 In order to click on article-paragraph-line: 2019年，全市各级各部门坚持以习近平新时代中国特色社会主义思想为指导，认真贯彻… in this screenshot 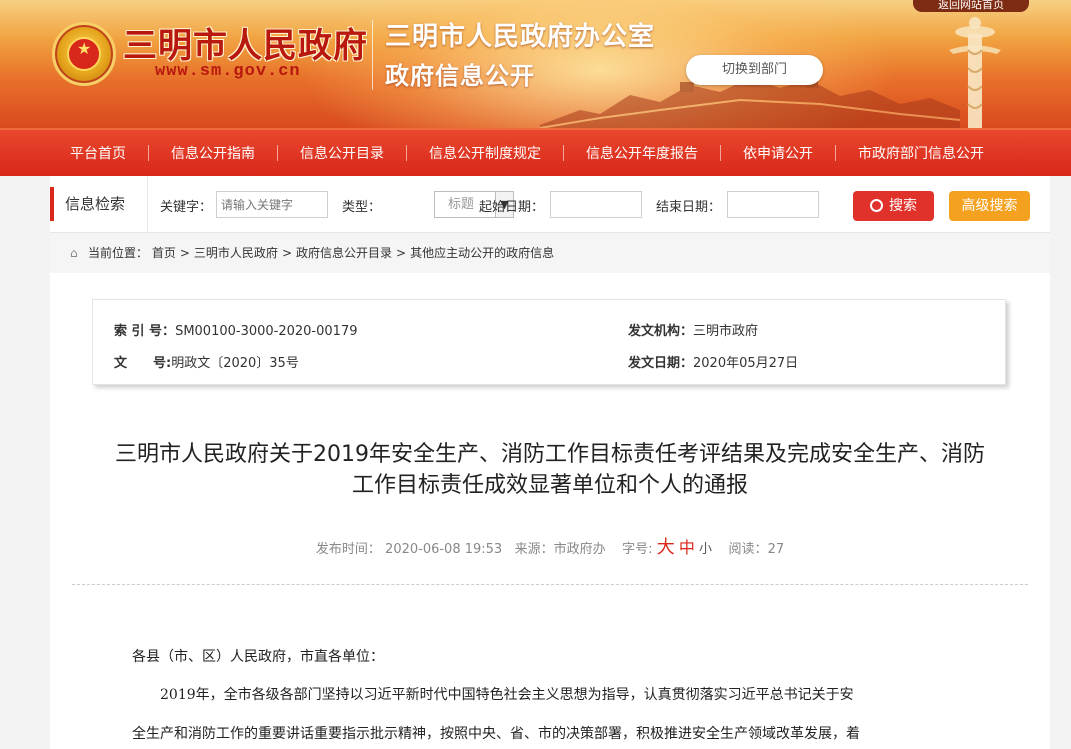, I will do `click(493, 695)`.